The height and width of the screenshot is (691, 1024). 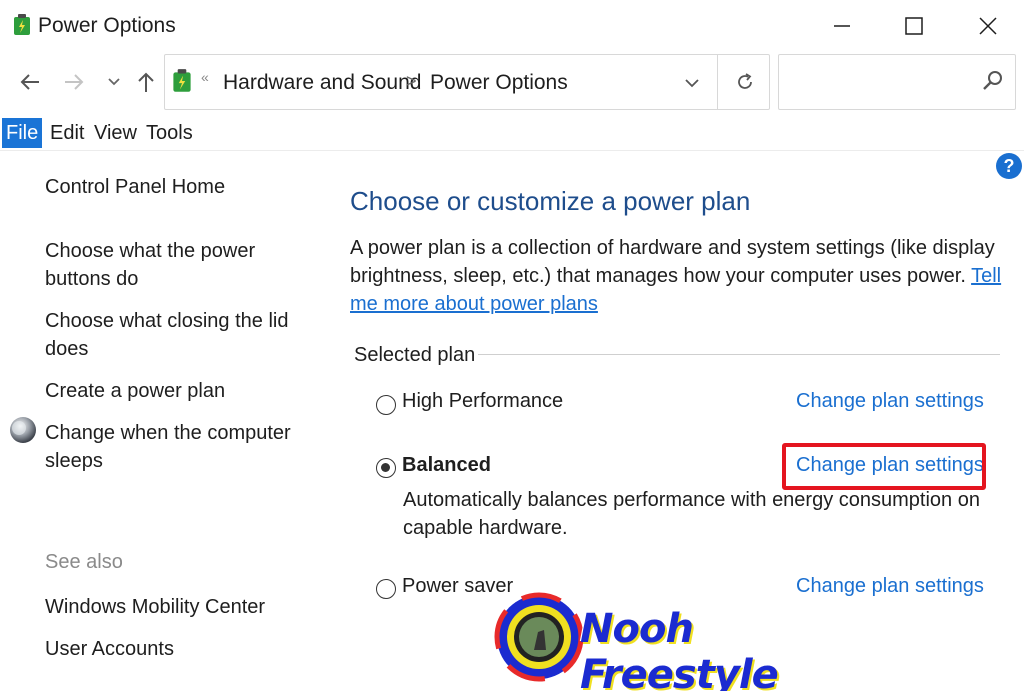 I want to click on maximize-button, so click(x=914, y=26).